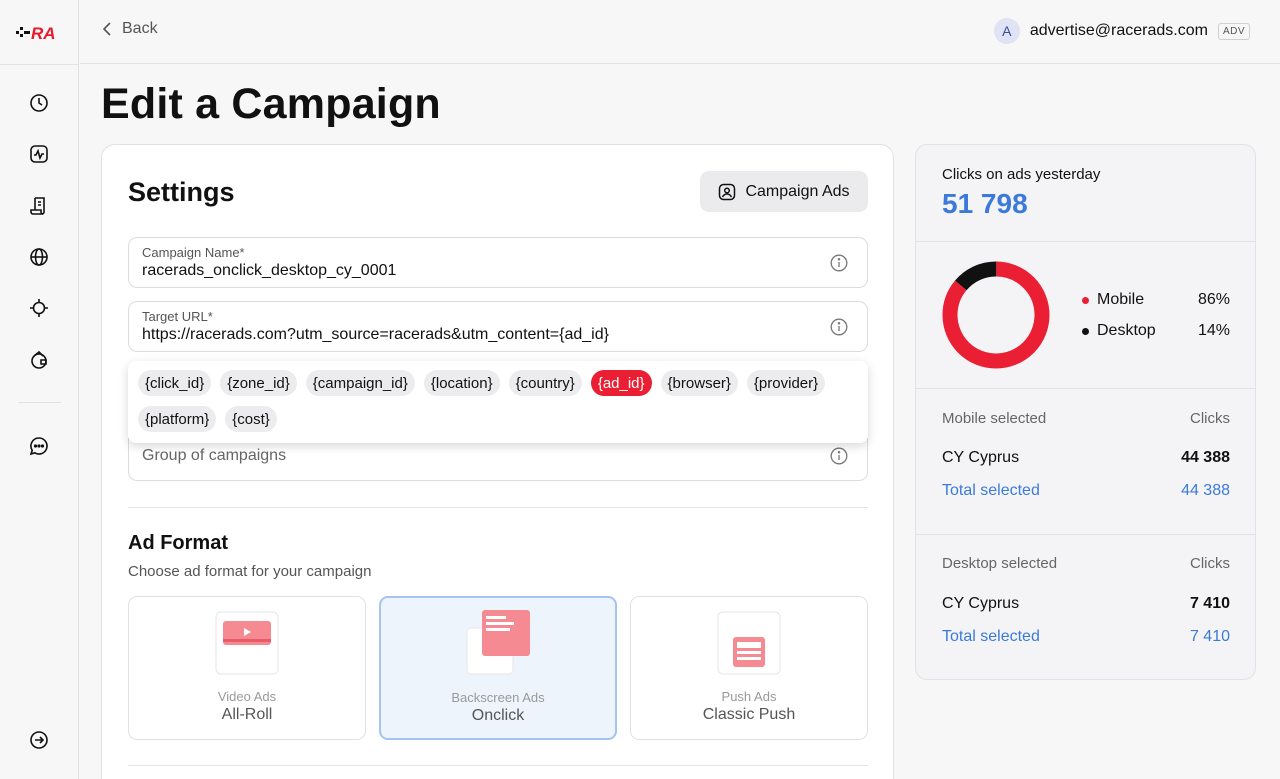 The height and width of the screenshot is (779, 1280). What do you see at coordinates (181, 192) in the screenshot?
I see `settings-title: Settings` at bounding box center [181, 192].